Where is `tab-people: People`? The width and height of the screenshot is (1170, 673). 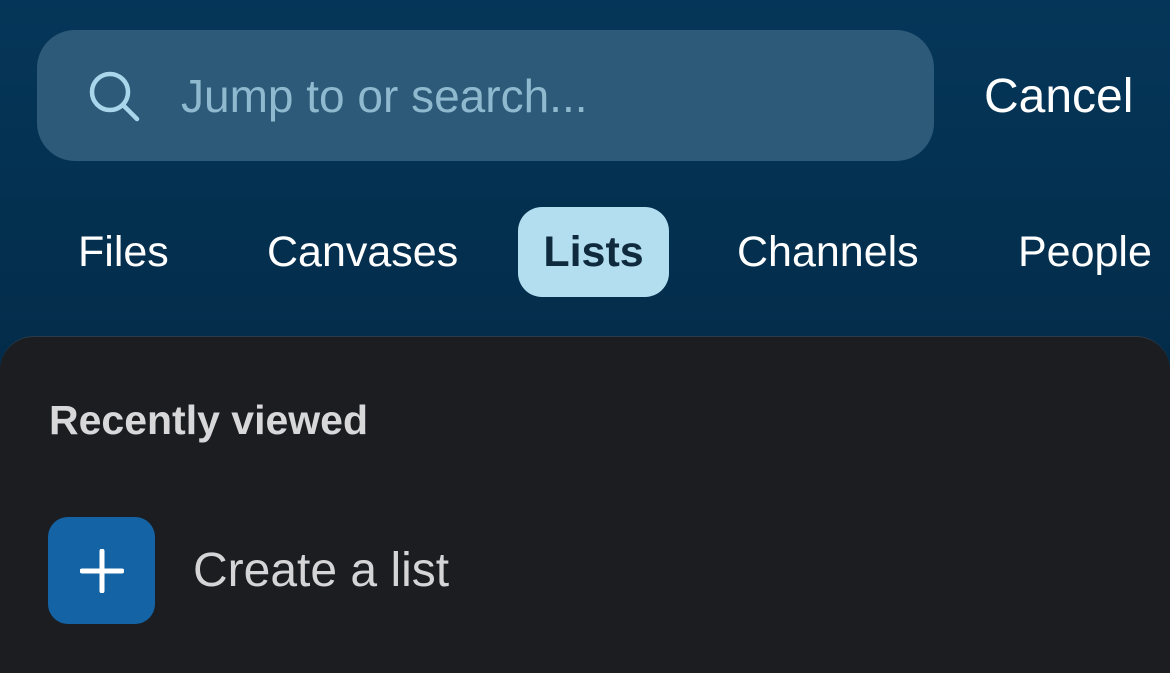 tab-people: People is located at coordinates (1085, 252).